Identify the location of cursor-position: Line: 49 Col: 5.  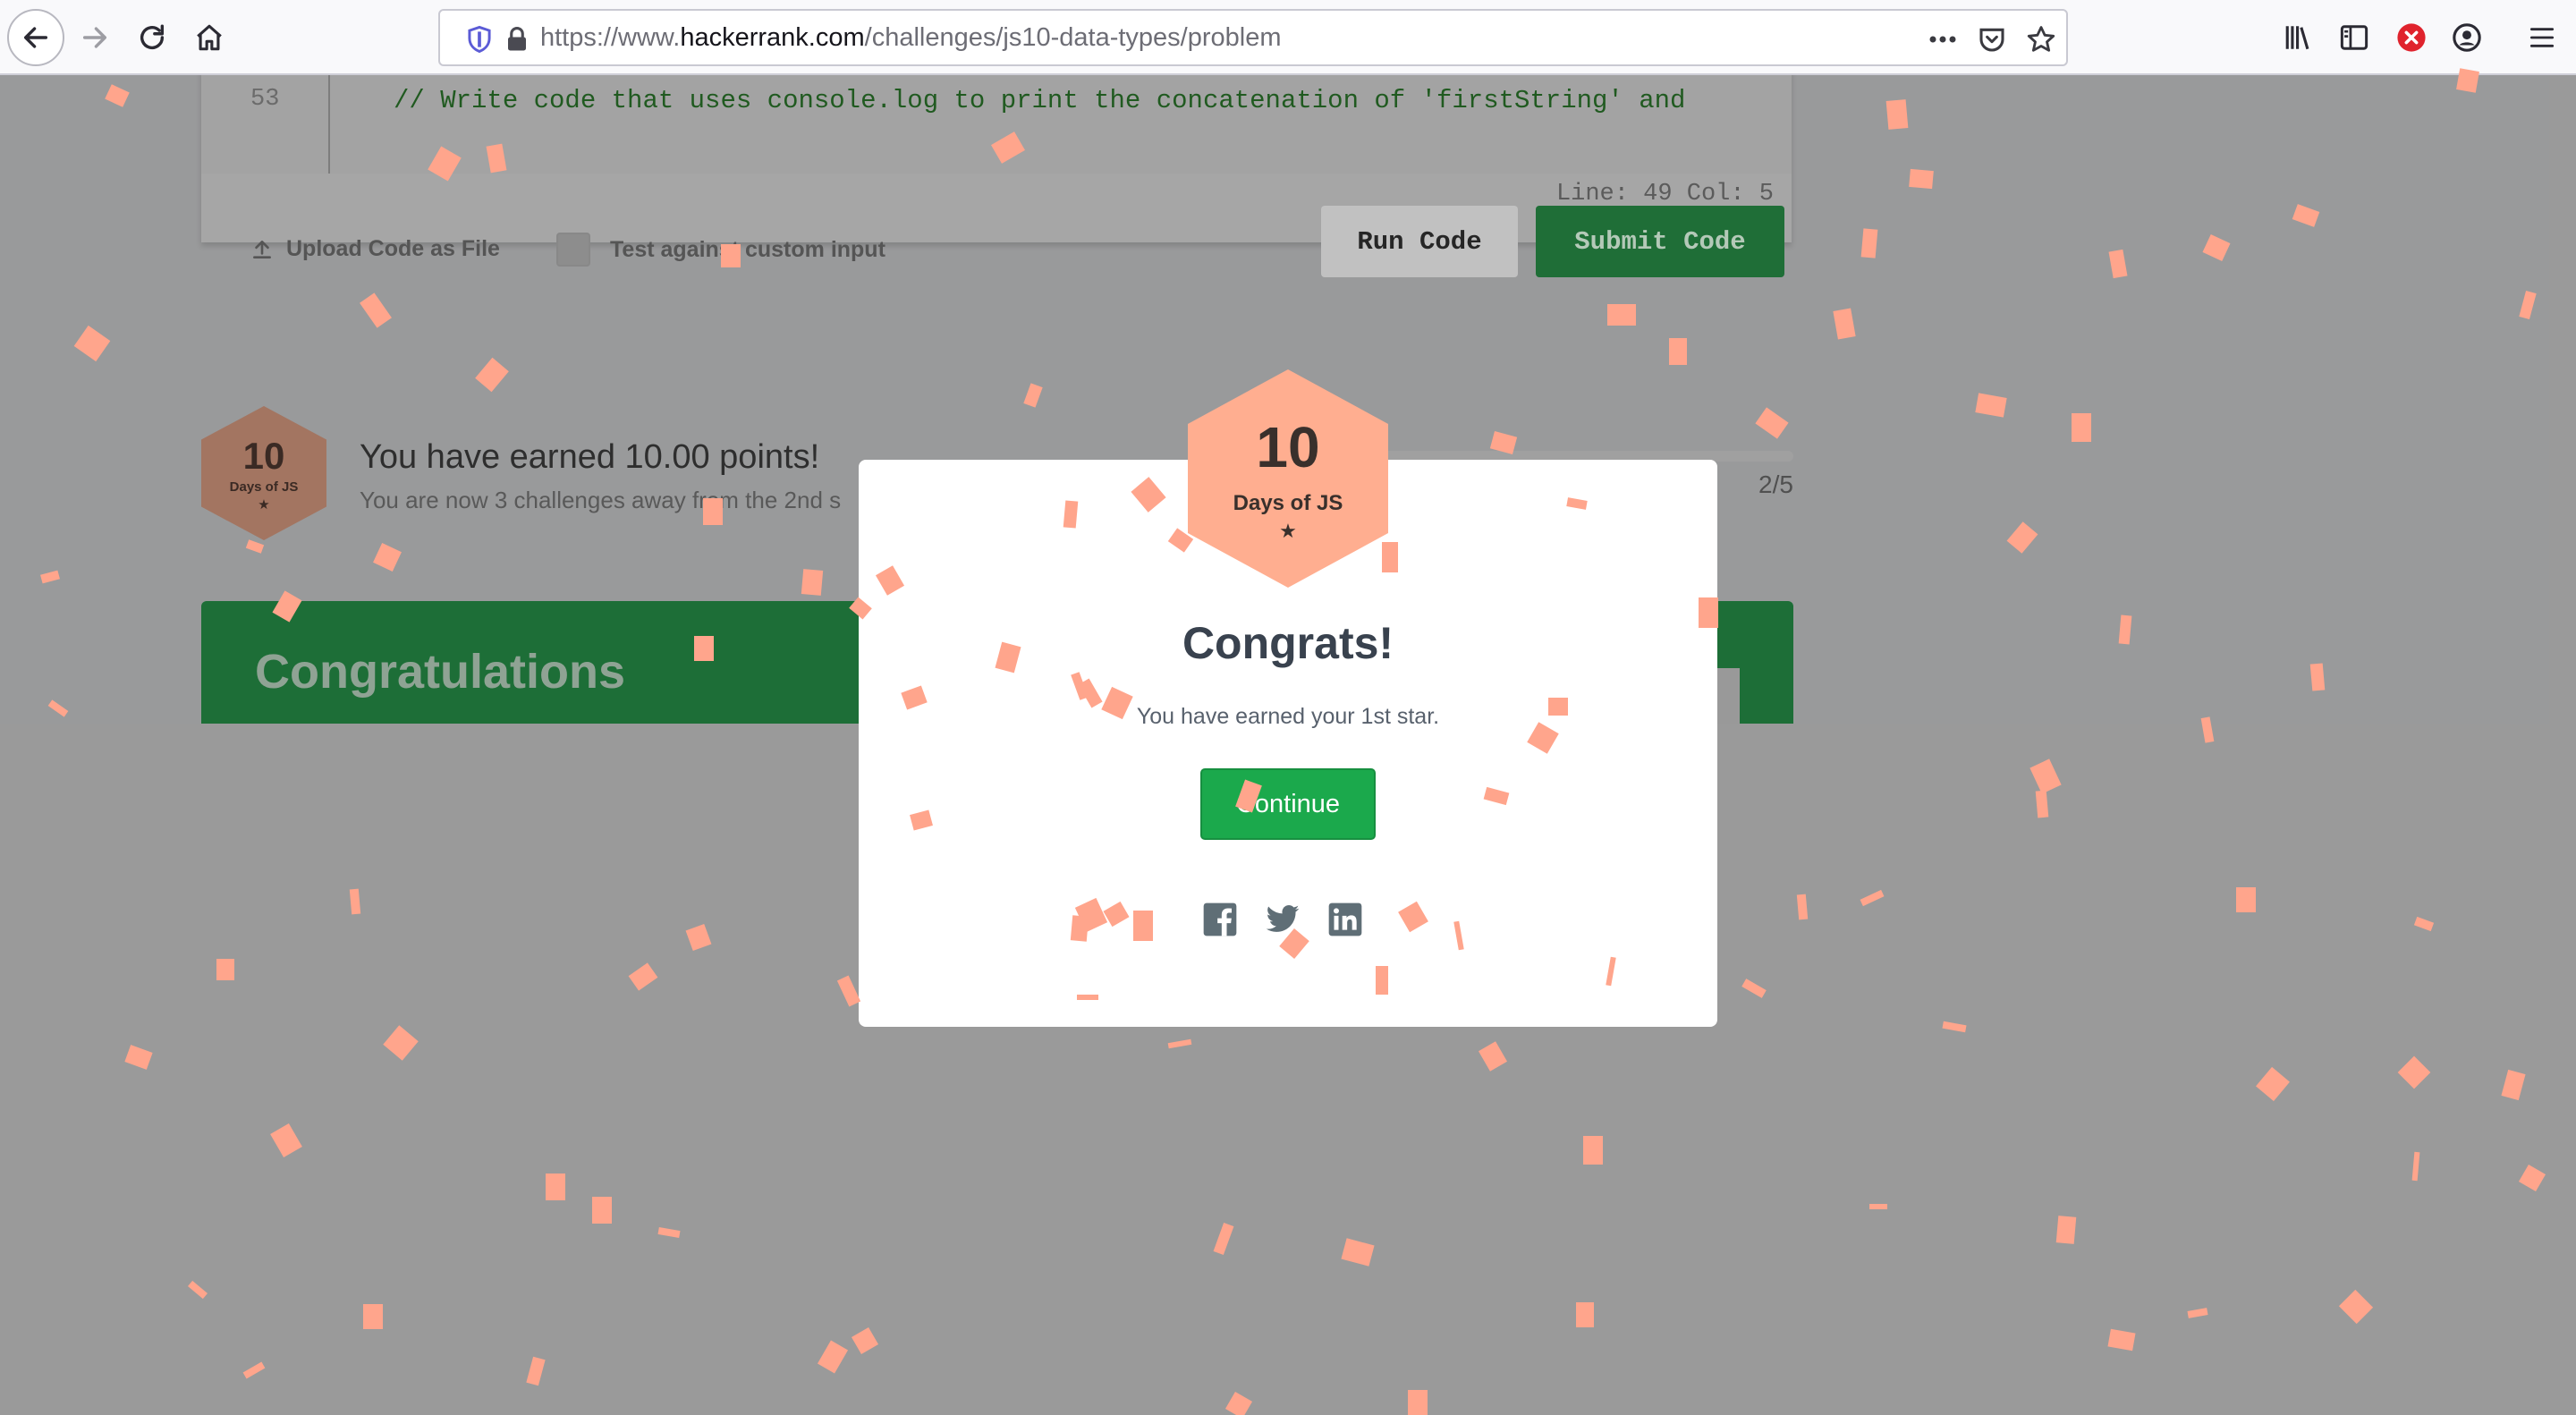
(1664, 195).